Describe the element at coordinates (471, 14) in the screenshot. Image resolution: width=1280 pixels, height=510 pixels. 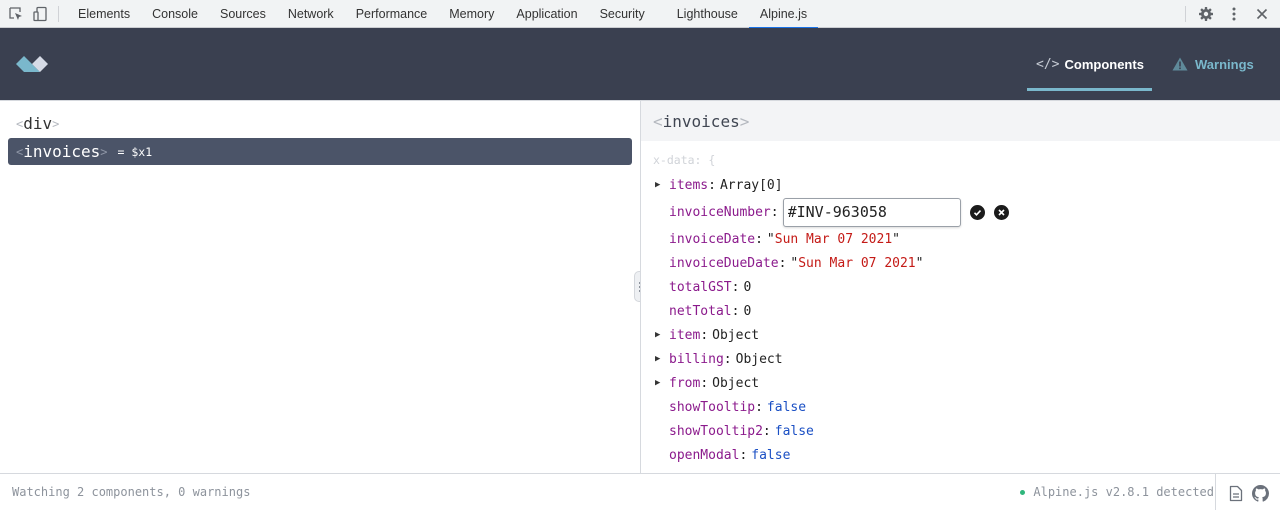
I see `tab-memory: Memory` at that location.